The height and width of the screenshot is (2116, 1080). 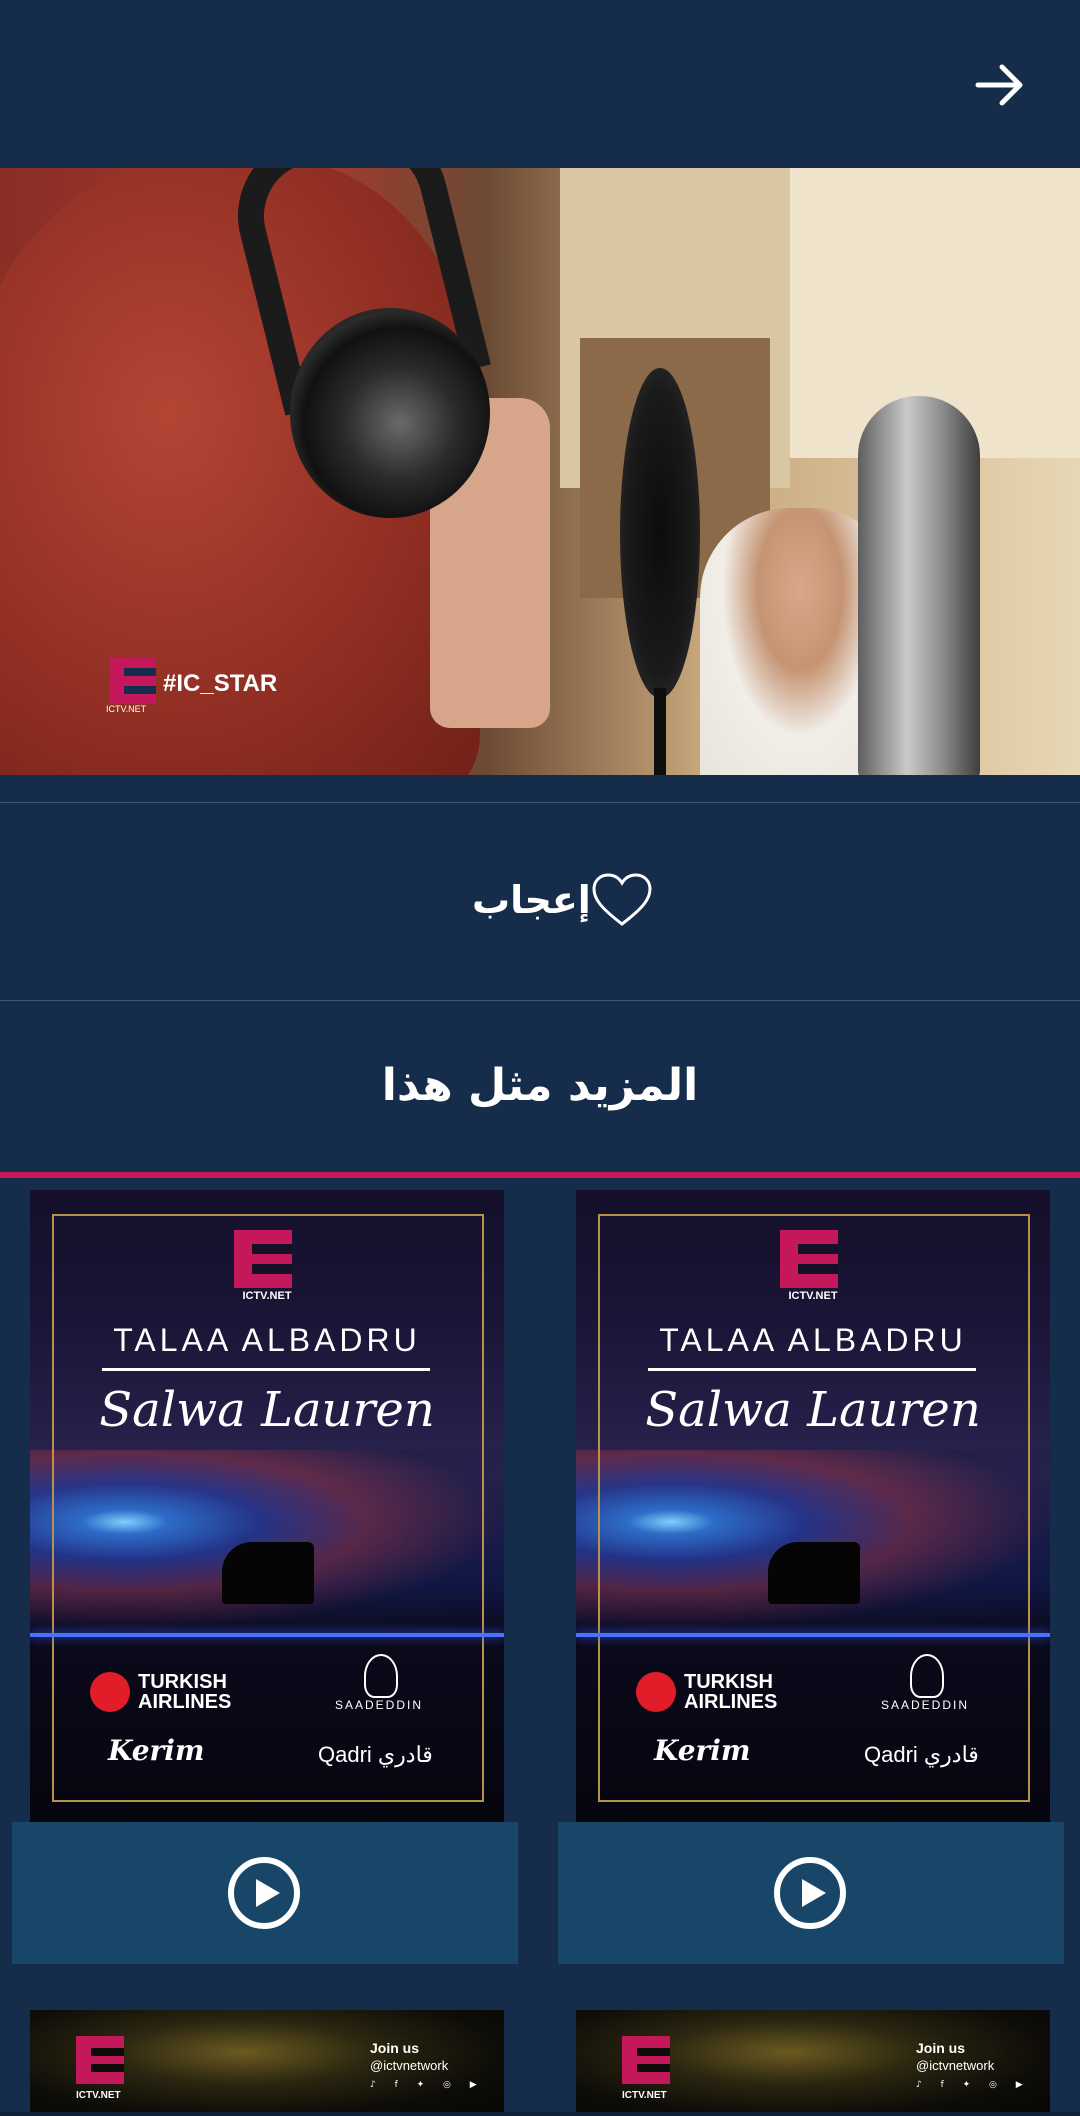 I want to click on arrow-right-icon, so click(x=1000, y=85).